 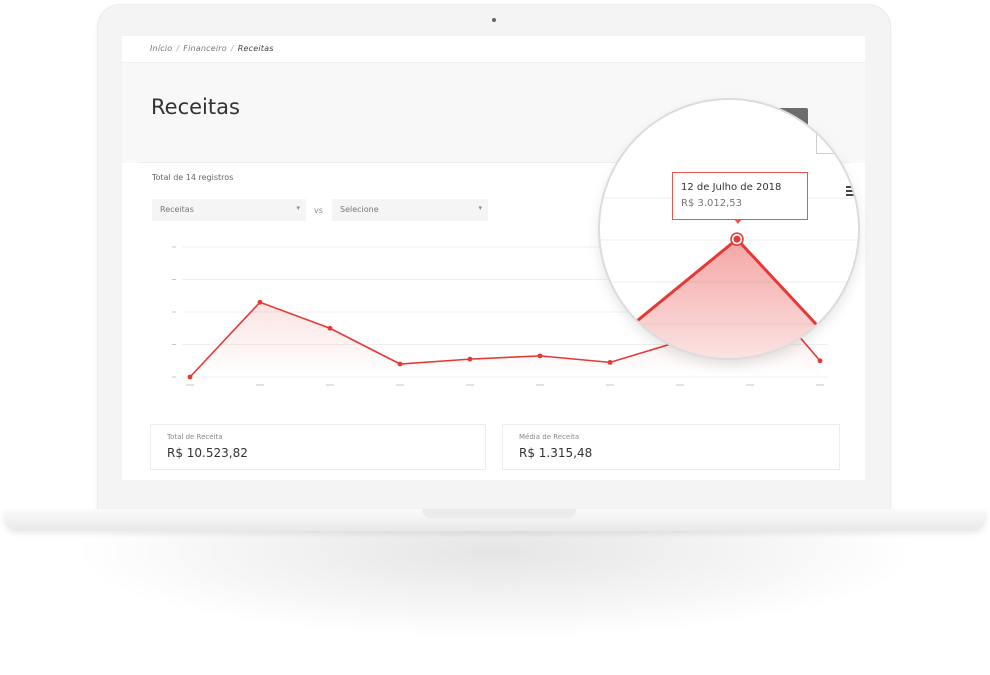 I want to click on breadcrumb-item-current: Receitas, so click(x=255, y=48).